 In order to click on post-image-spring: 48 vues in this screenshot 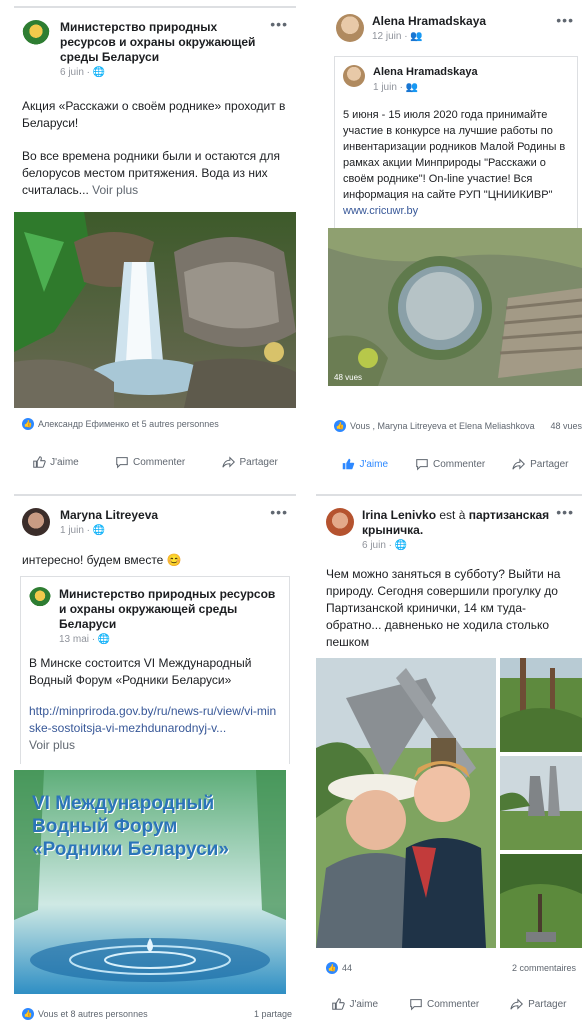, I will do `click(455, 307)`.